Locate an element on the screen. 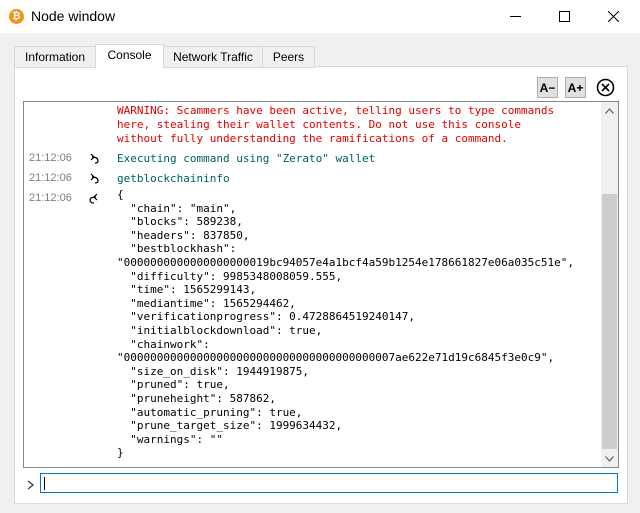 The height and width of the screenshot is (513, 640). command-input is located at coordinates (329, 483).